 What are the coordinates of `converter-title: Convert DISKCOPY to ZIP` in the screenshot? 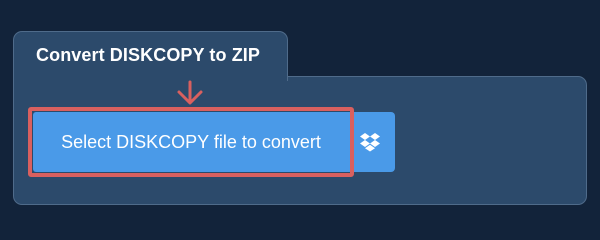 It's located at (148, 55).